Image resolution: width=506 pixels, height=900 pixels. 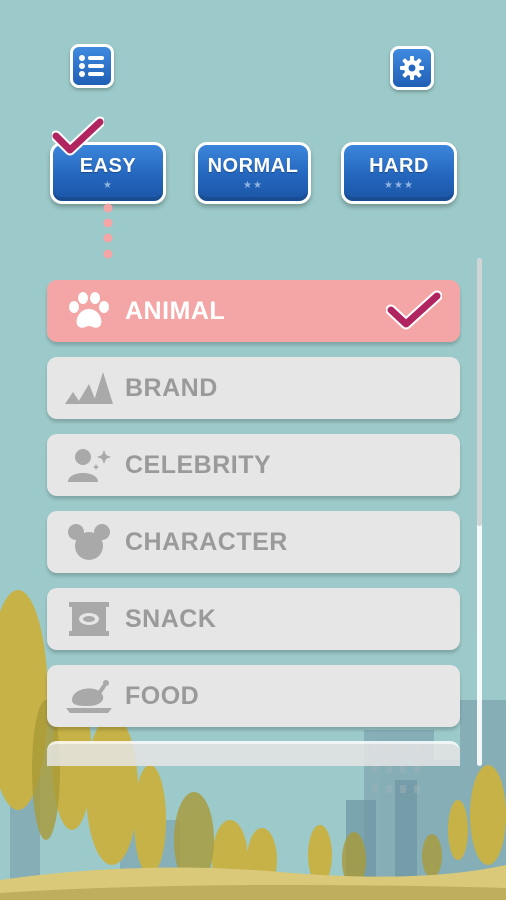 What do you see at coordinates (89, 542) in the screenshot?
I see `mouse-head-icon` at bounding box center [89, 542].